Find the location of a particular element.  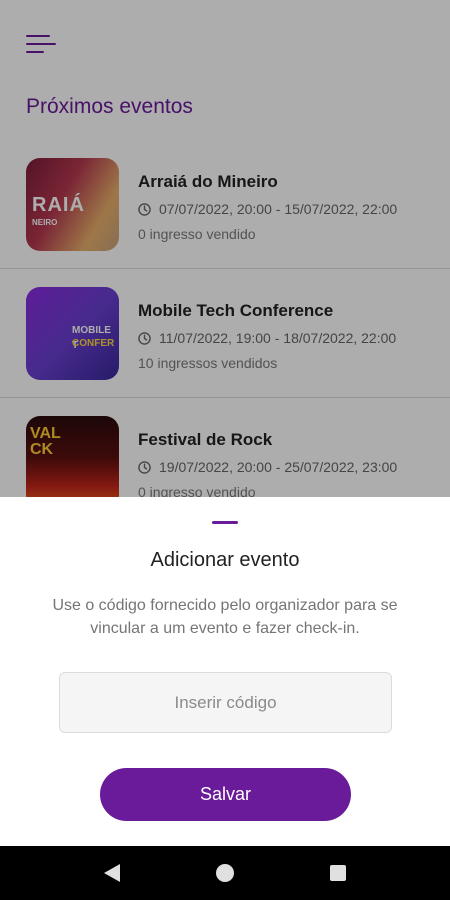

event-code-input is located at coordinates (225, 702).